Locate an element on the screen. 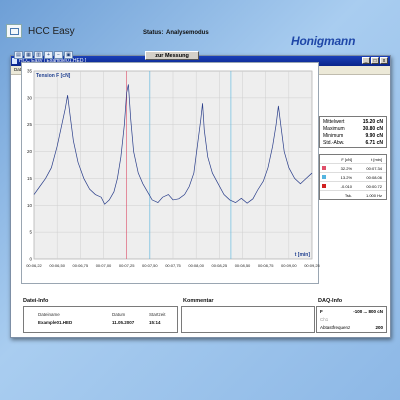 Image resolution: width=400 pixels, height=400 pixels. zoom-in-icon: + is located at coordinates (48, 55).